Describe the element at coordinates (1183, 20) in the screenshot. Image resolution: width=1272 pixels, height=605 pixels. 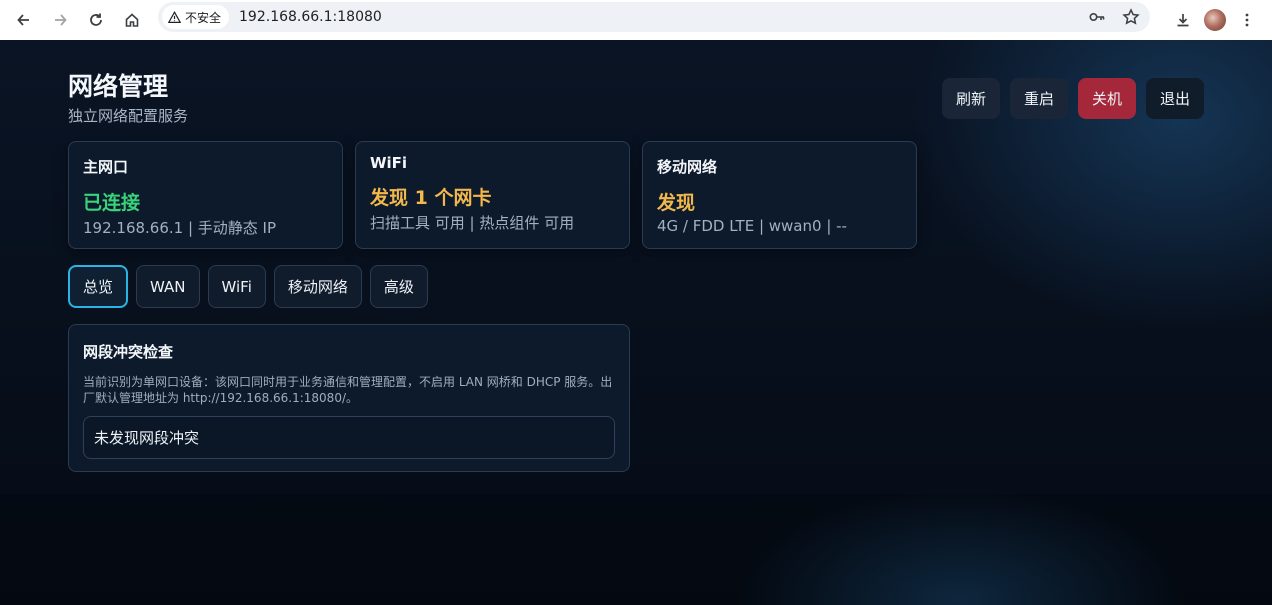
I see `download-icon` at that location.